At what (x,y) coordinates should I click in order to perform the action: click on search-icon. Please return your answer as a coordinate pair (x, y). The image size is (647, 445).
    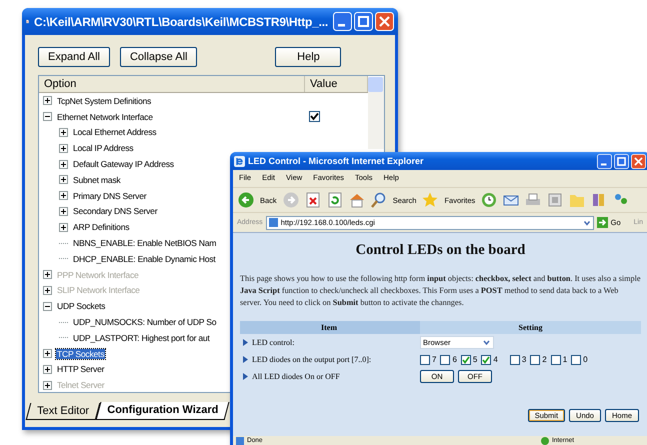
    Looking at the image, I should click on (378, 200).